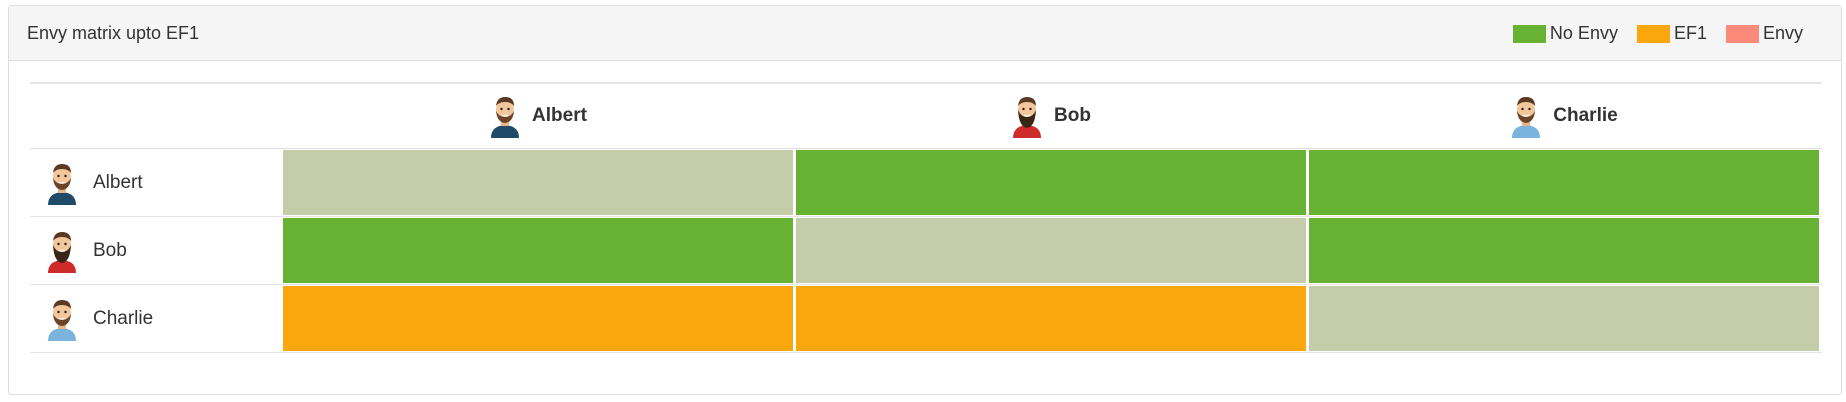  I want to click on column-header-label: Charlie, so click(1585, 115).